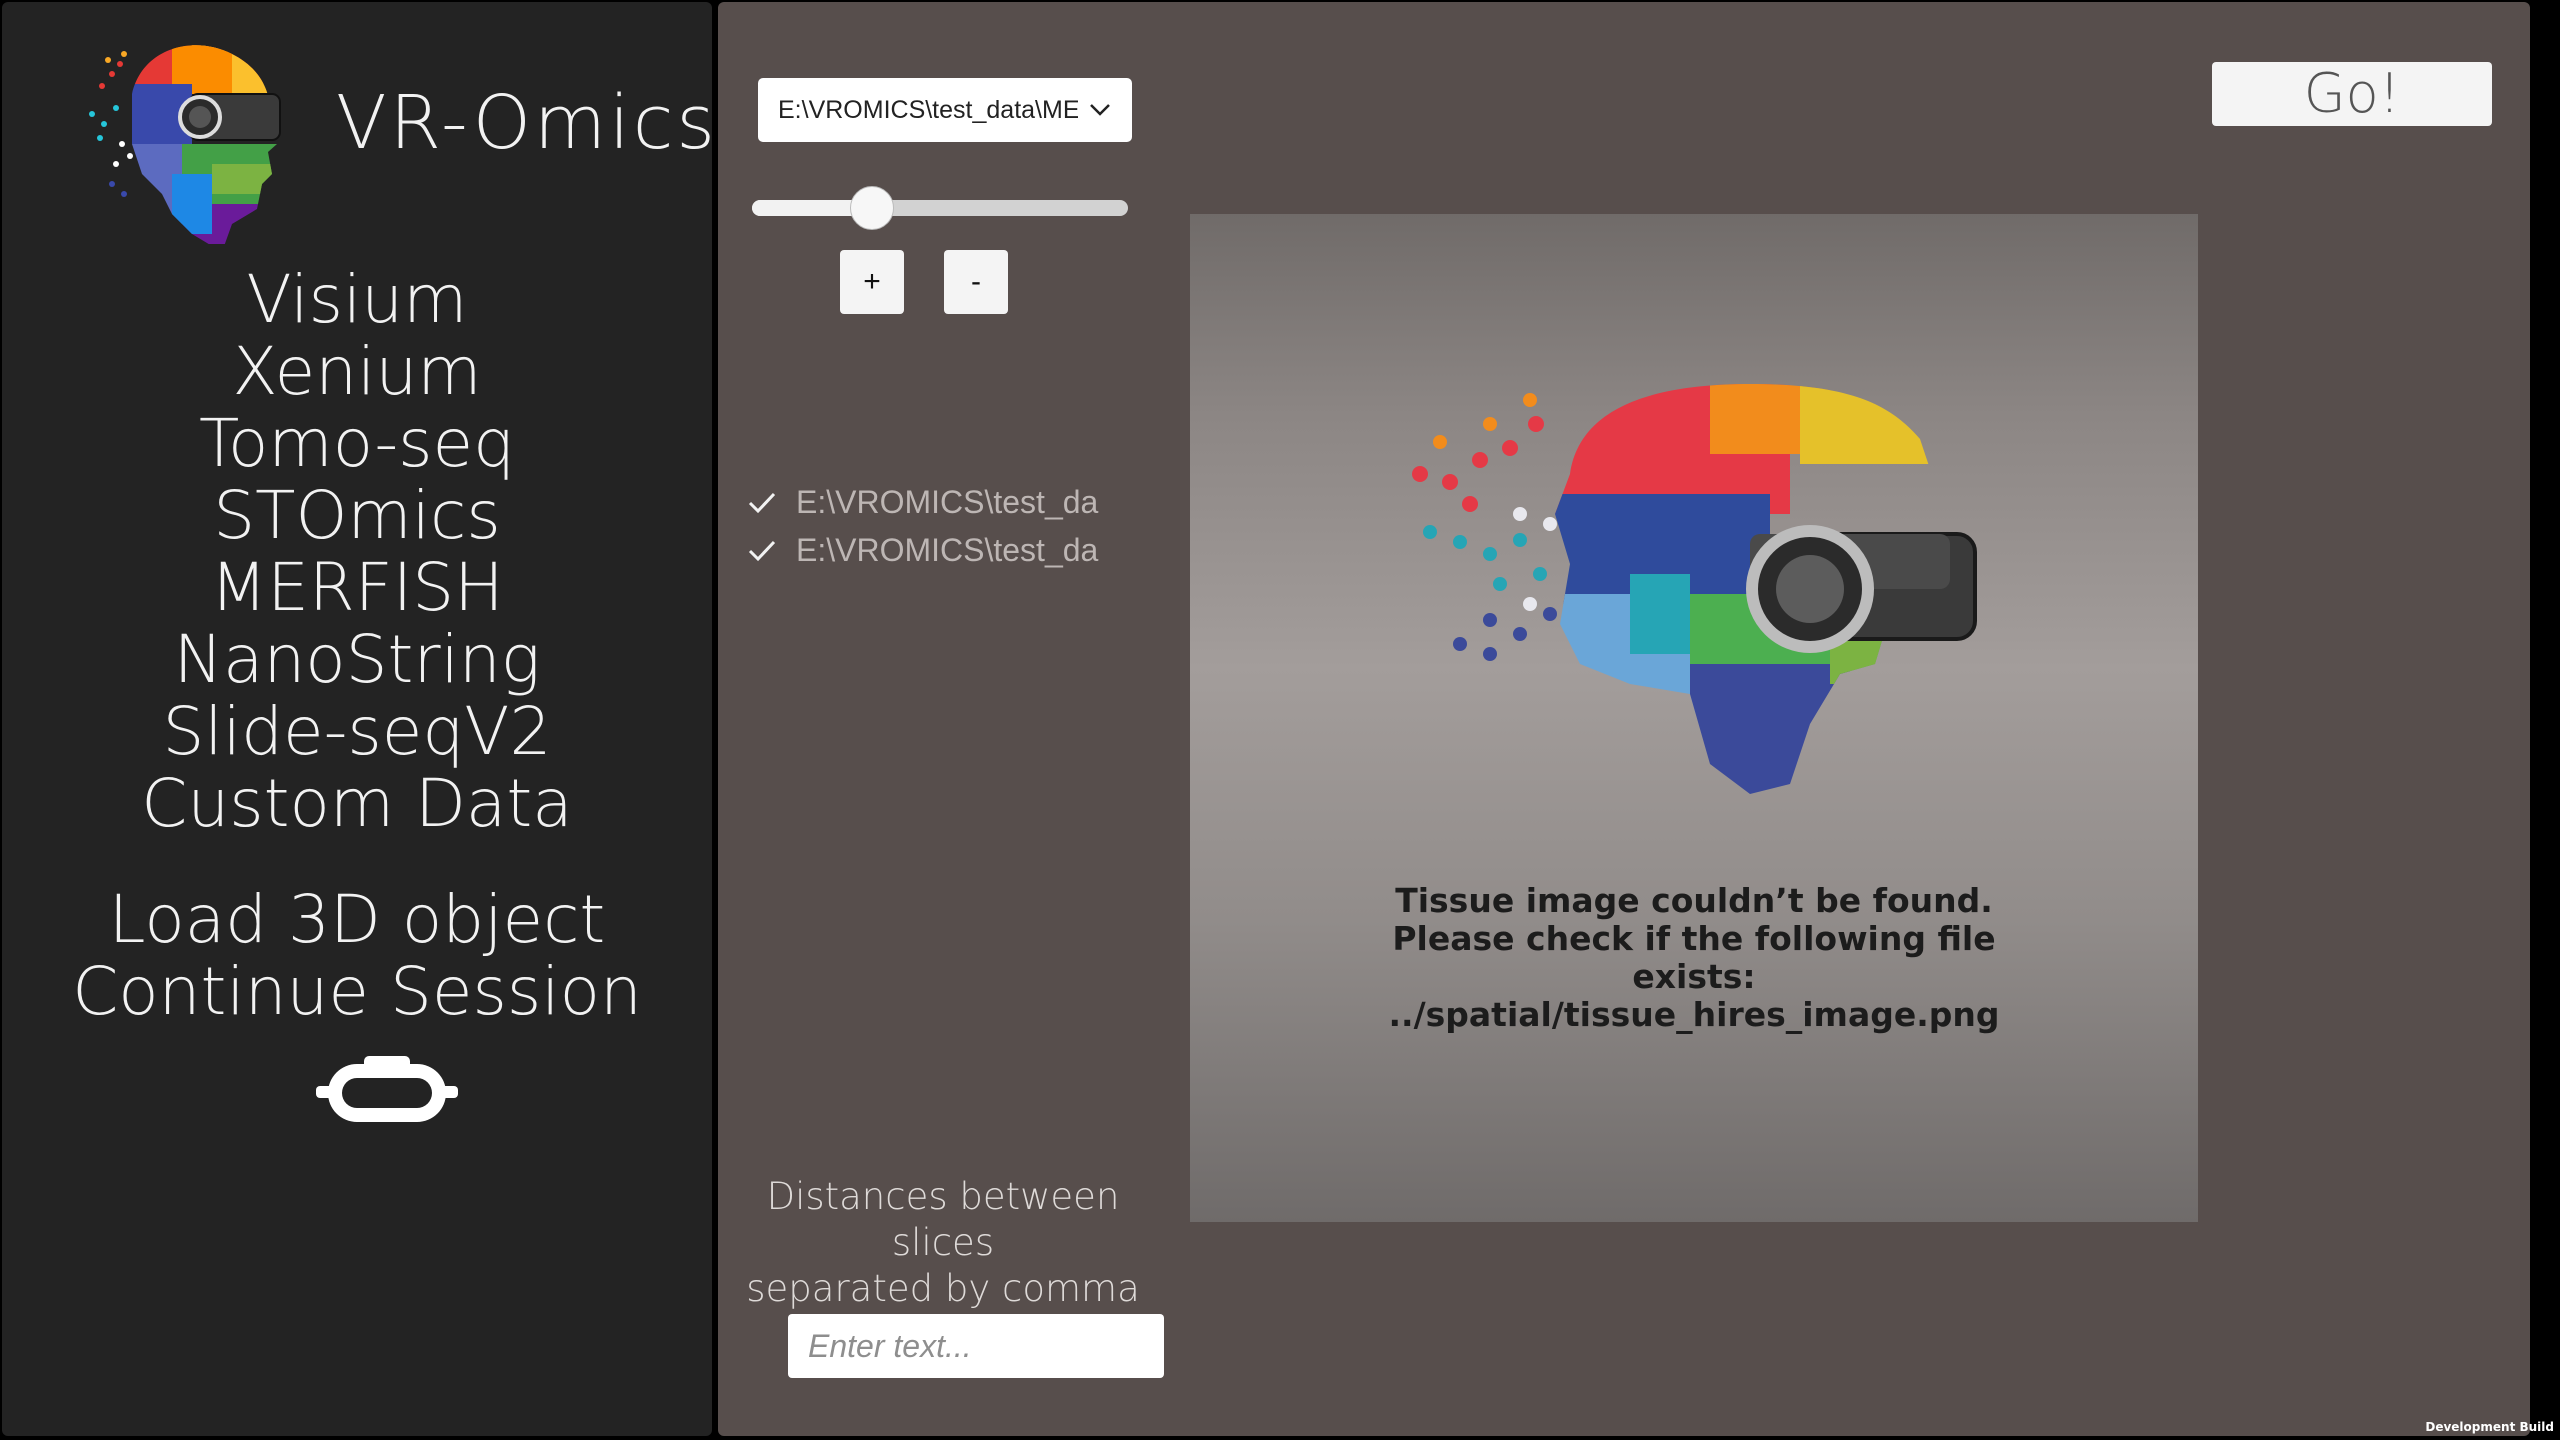  I want to click on distances-label-line: Distances between slices, so click(943, 1219).